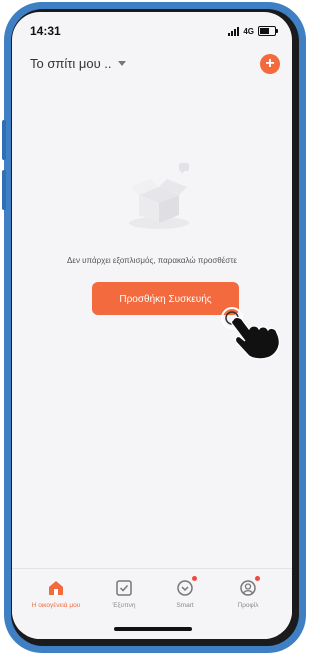  I want to click on tab-smart-tasks: Έξυπνη, so click(124, 593).